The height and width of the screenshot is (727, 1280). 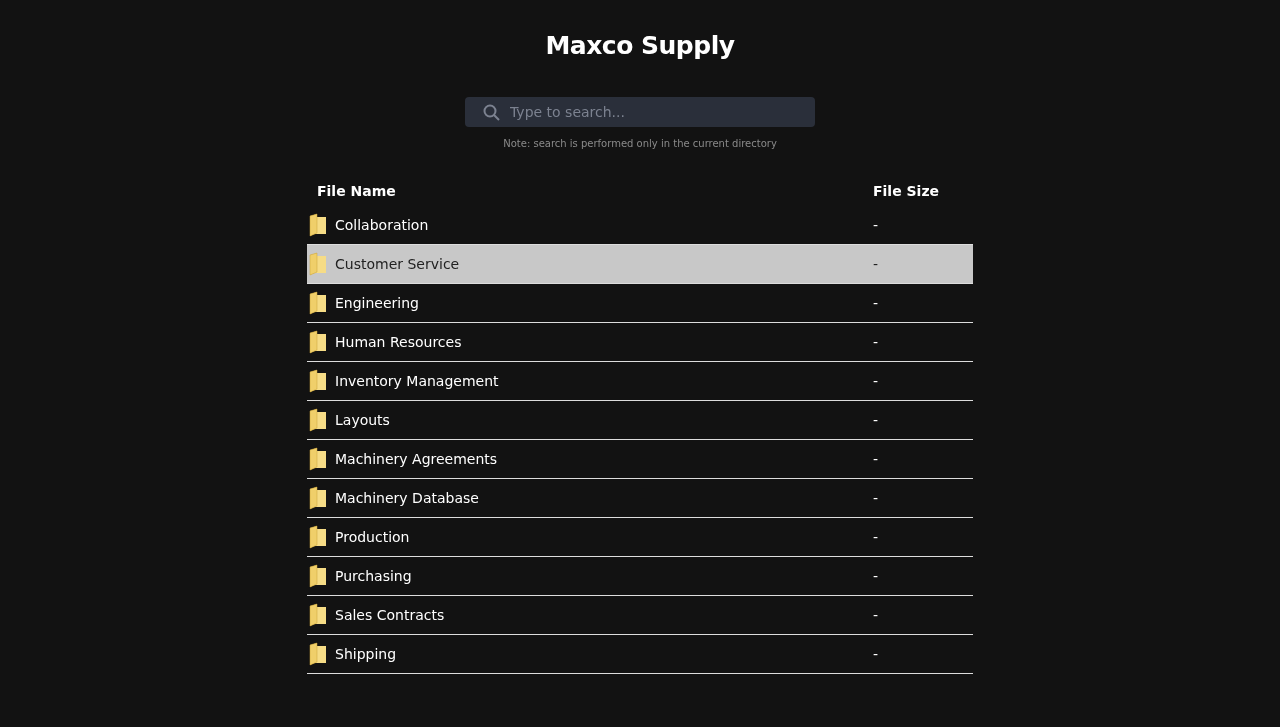 I want to click on file-name: Sales Contracts, so click(x=390, y=615).